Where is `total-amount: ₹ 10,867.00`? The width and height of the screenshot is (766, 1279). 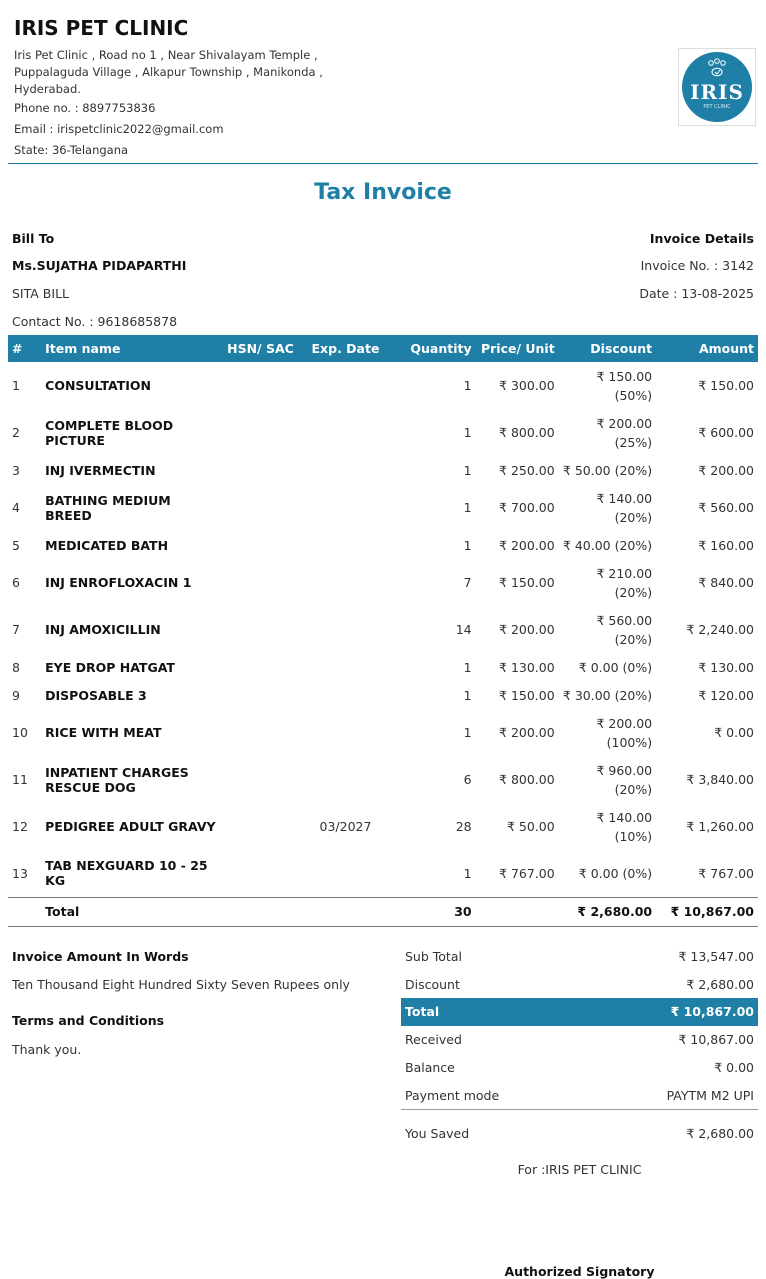 total-amount: ₹ 10,867.00 is located at coordinates (707, 911).